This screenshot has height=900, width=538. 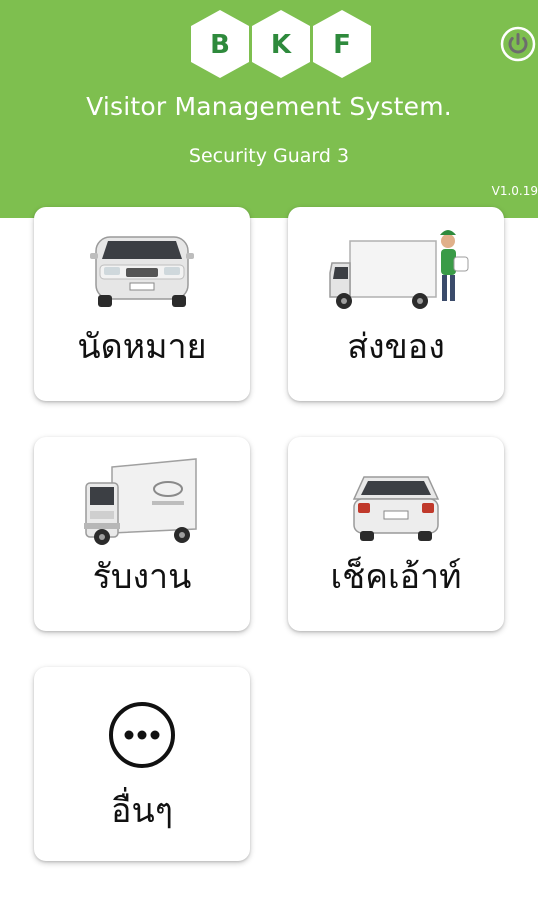 What do you see at coordinates (396, 492) in the screenshot?
I see `car-rear-icon` at bounding box center [396, 492].